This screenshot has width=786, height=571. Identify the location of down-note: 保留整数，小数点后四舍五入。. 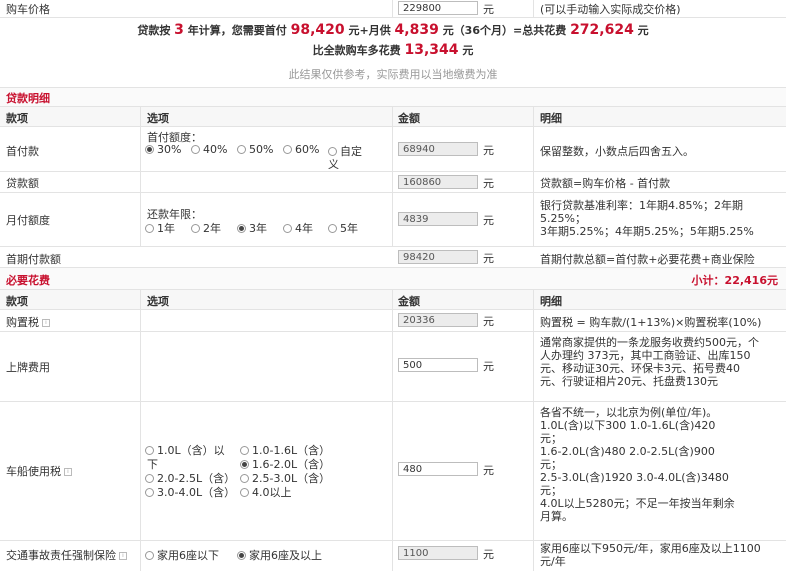
(617, 151).